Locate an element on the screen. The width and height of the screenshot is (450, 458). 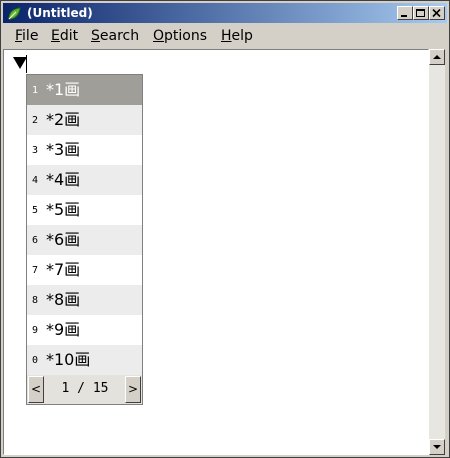
candidate-text: *8画 is located at coordinates (63, 299).